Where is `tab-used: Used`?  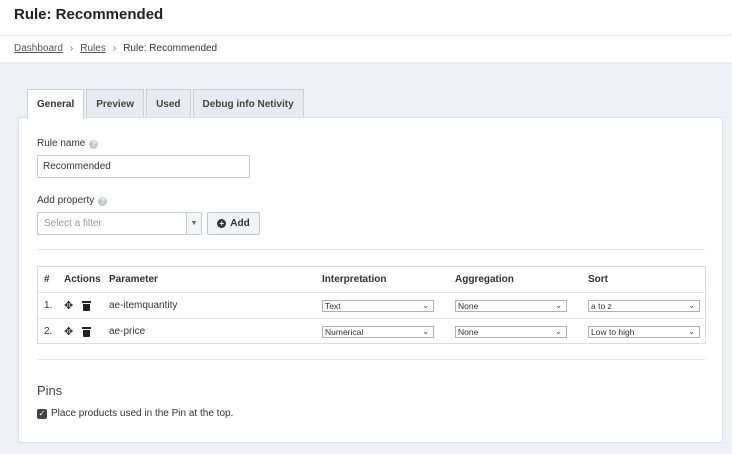 tab-used: Used is located at coordinates (168, 103).